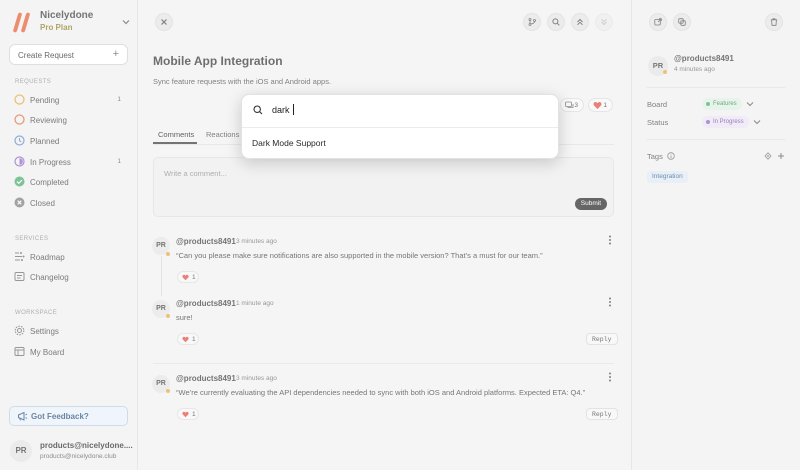 This screenshot has width=800, height=470. I want to click on text-cursor, so click(293, 109).